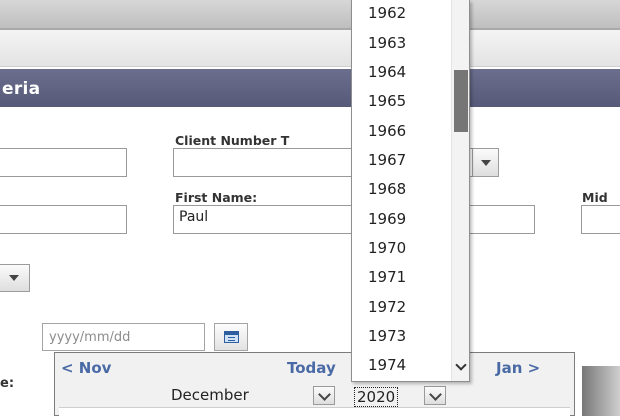 This screenshot has width=620, height=420. Describe the element at coordinates (387, 189) in the screenshot. I see `year-option: 1968` at that location.